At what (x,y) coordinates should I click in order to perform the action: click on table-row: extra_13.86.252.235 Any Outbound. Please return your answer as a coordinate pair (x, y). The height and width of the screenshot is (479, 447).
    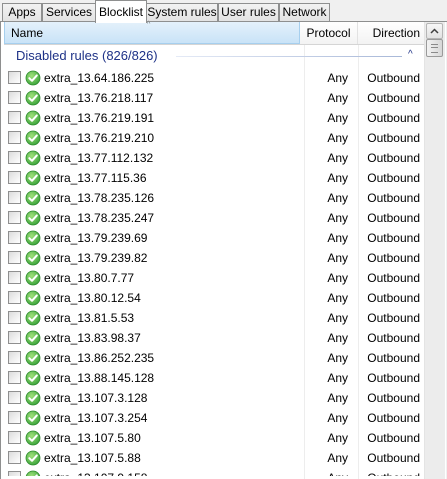
    Looking at the image, I should click on (214, 358).